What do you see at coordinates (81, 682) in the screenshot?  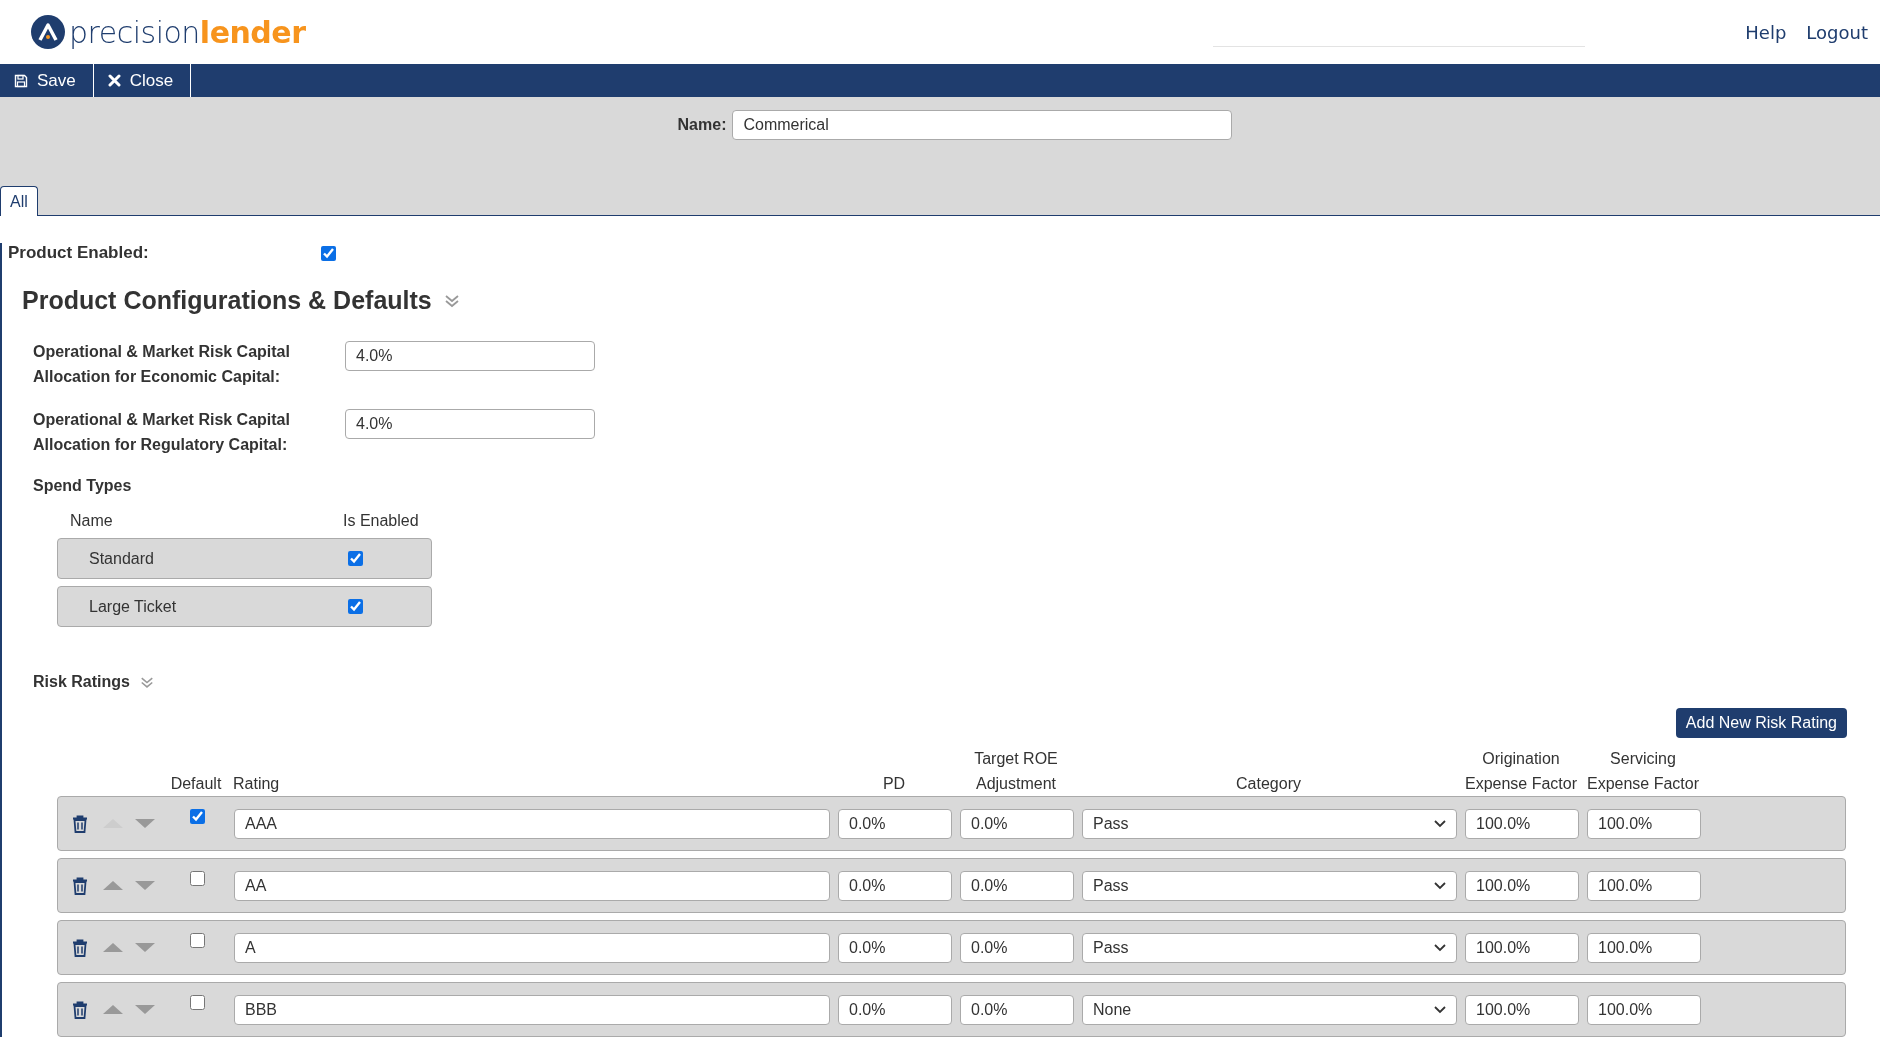 I see `risk-ratings-title: Risk Ratings` at bounding box center [81, 682].